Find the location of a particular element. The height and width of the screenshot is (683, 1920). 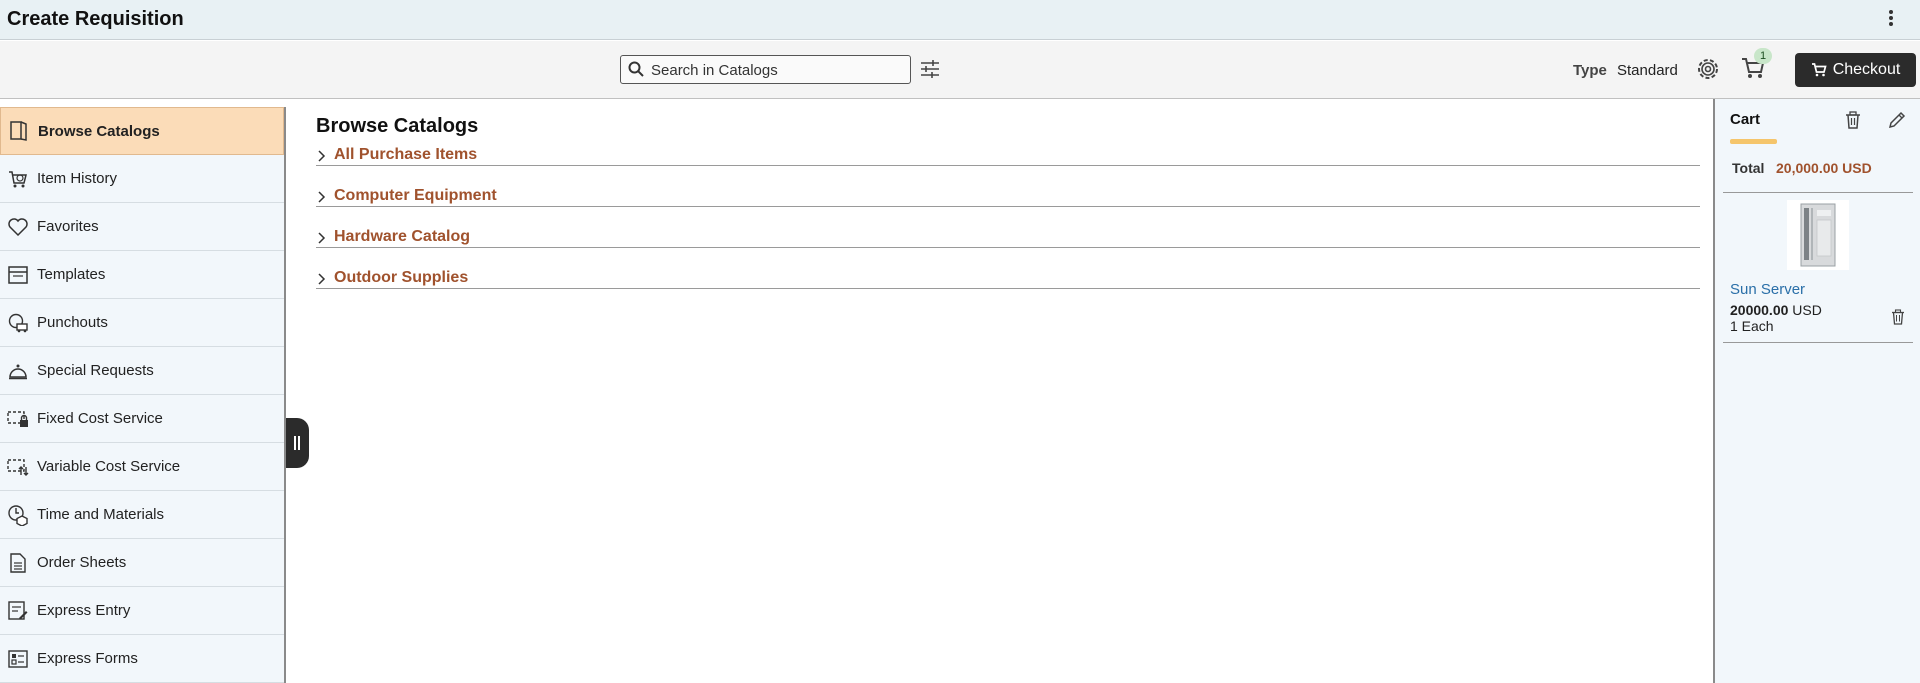

sidebar-item-label: Special Requests is located at coordinates (95, 370).